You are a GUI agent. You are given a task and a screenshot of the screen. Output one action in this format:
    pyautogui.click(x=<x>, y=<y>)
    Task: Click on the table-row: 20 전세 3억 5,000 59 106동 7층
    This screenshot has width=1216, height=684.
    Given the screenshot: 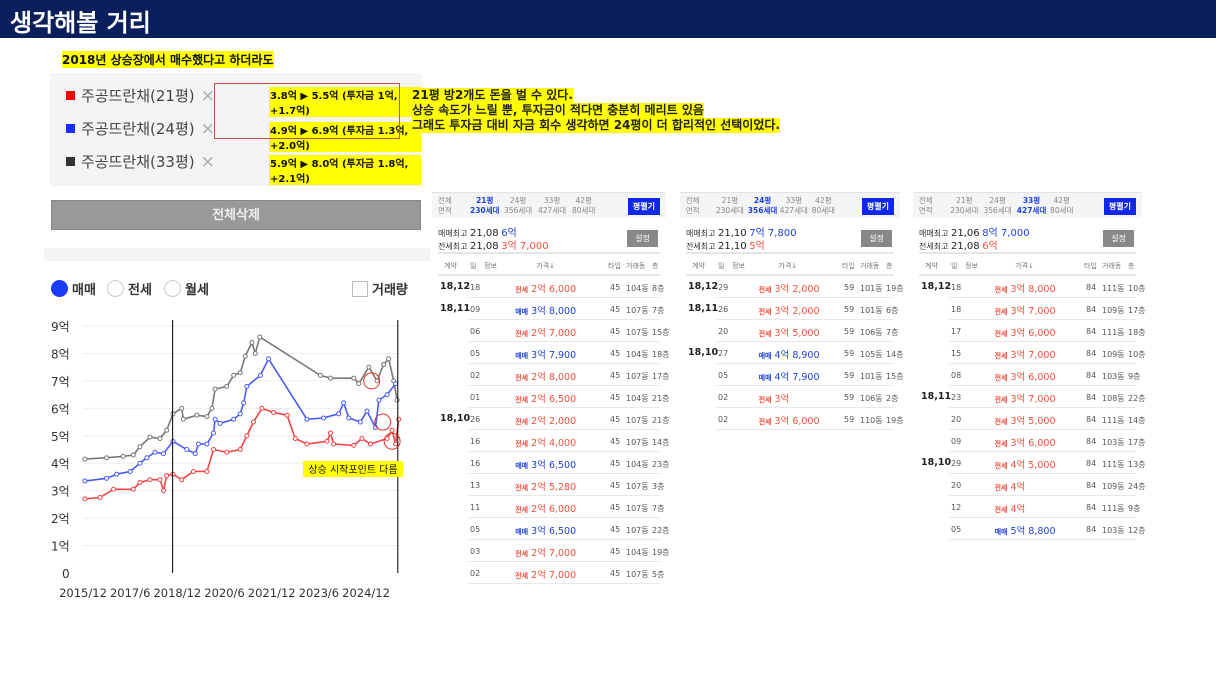 What is the action you would take?
    pyautogui.click(x=792, y=331)
    